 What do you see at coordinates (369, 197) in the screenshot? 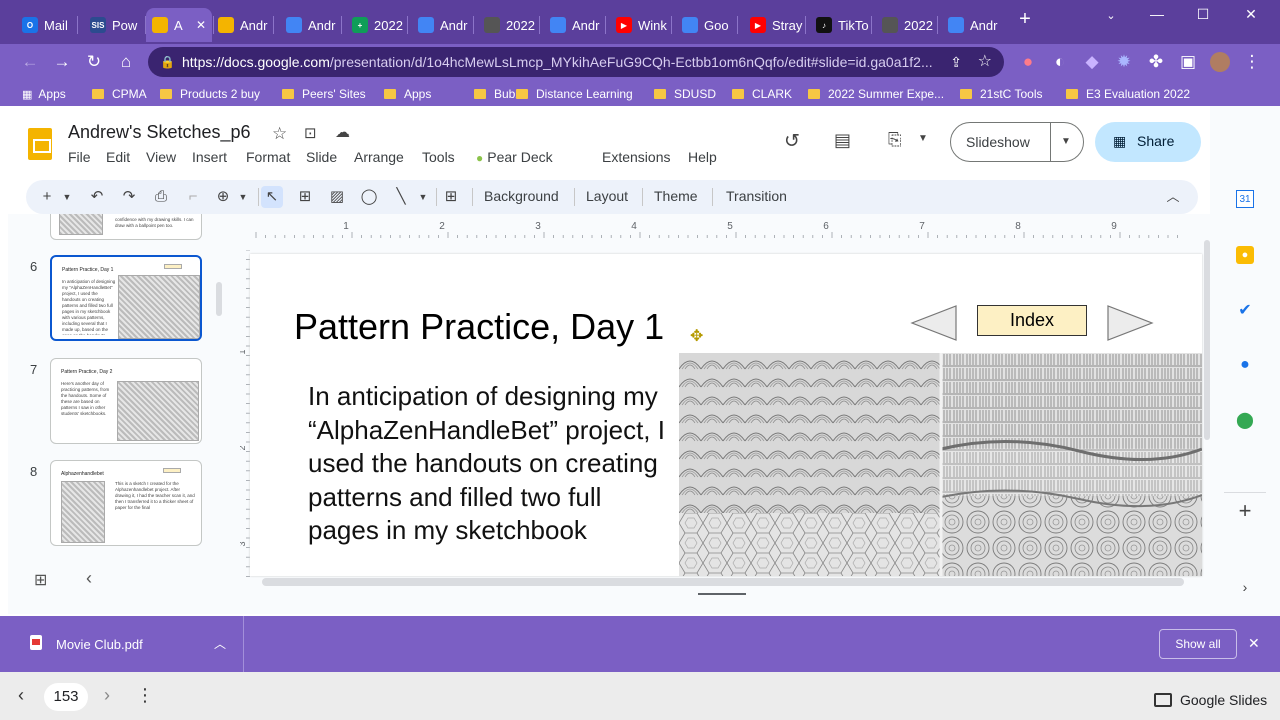
I see `shape-icon: ◯` at bounding box center [369, 197].